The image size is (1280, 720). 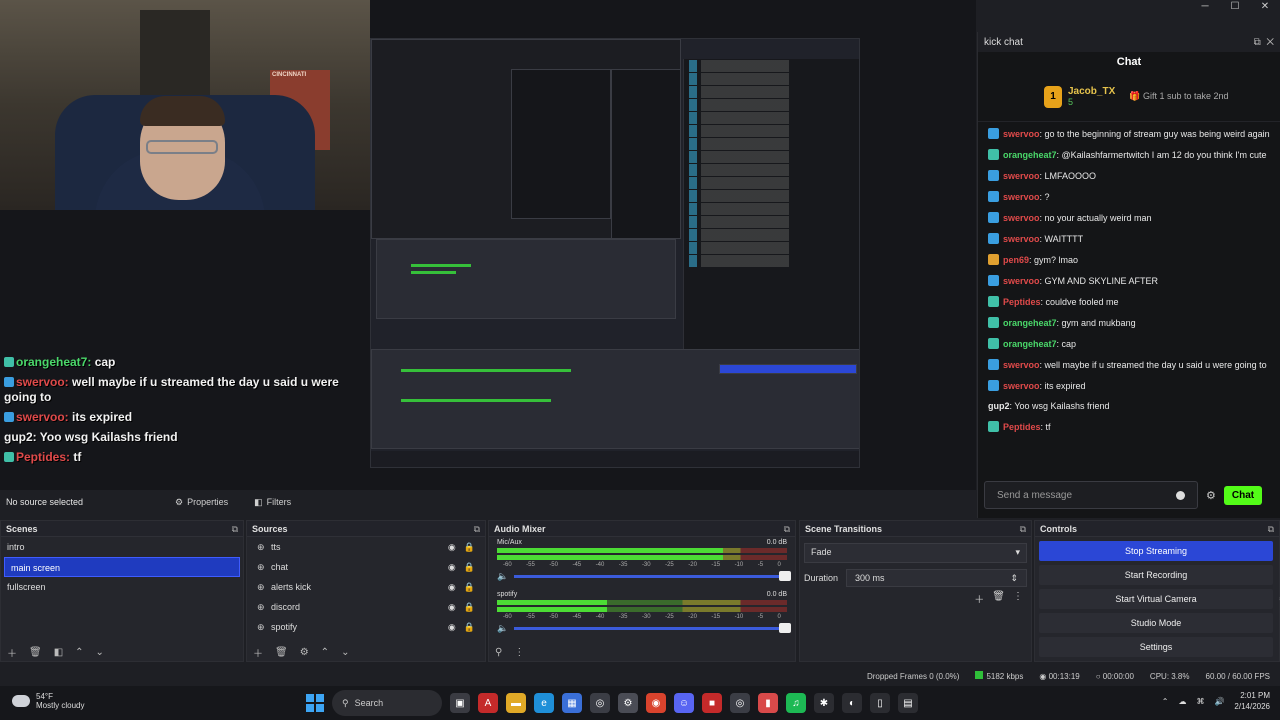 What do you see at coordinates (272, 502) in the screenshot?
I see `filters-button: ◧ Filters` at bounding box center [272, 502].